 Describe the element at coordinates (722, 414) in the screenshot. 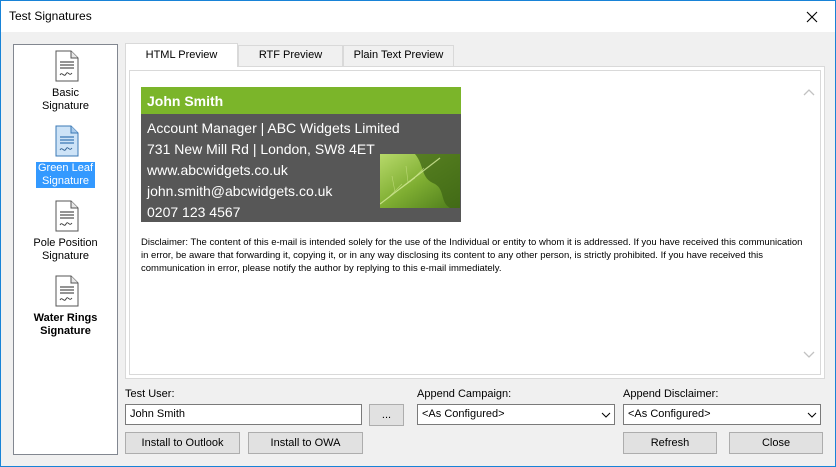

I see `append-disclaimer-select: <As Configured>` at that location.